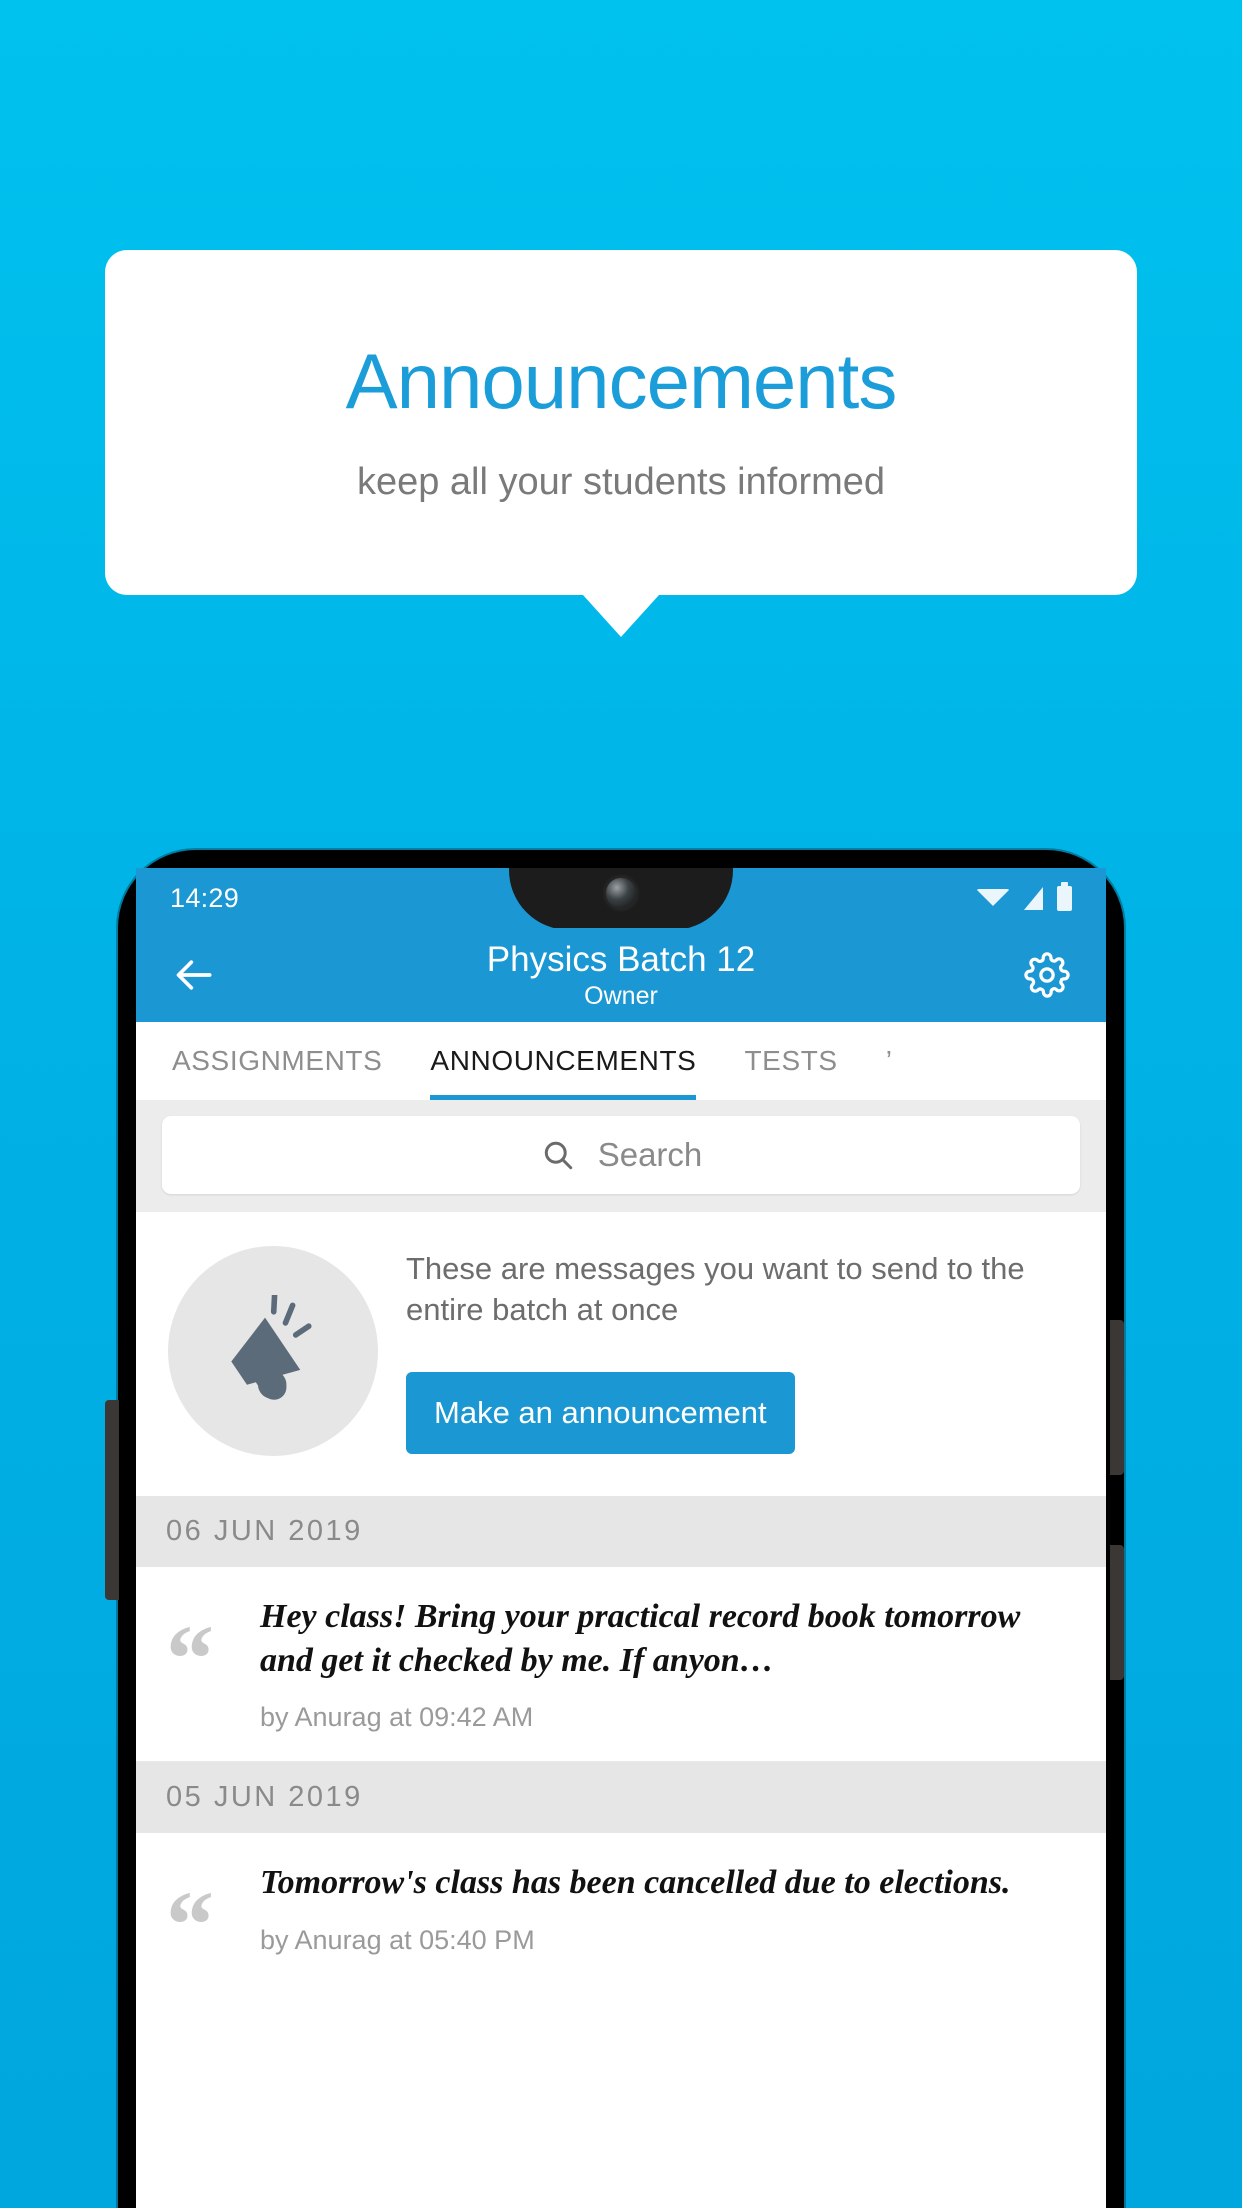 This screenshot has height=2208, width=1242. Describe the element at coordinates (205, 897) in the screenshot. I see `status-time: 14:29` at that location.